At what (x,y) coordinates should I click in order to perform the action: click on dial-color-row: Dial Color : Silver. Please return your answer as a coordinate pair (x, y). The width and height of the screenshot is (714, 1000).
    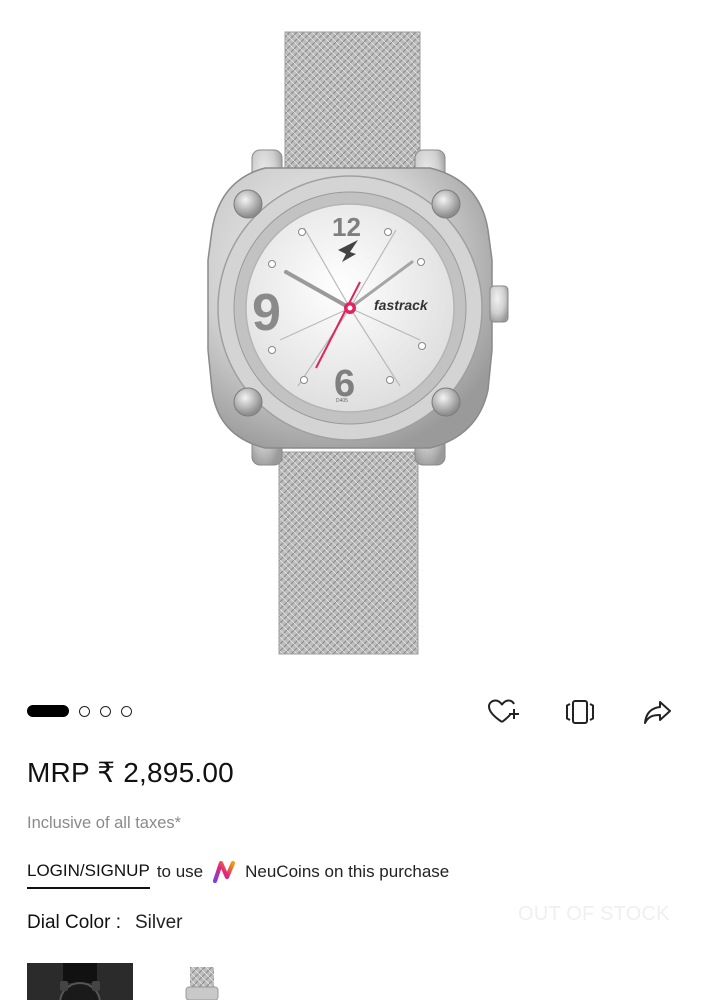
    Looking at the image, I should click on (105, 923).